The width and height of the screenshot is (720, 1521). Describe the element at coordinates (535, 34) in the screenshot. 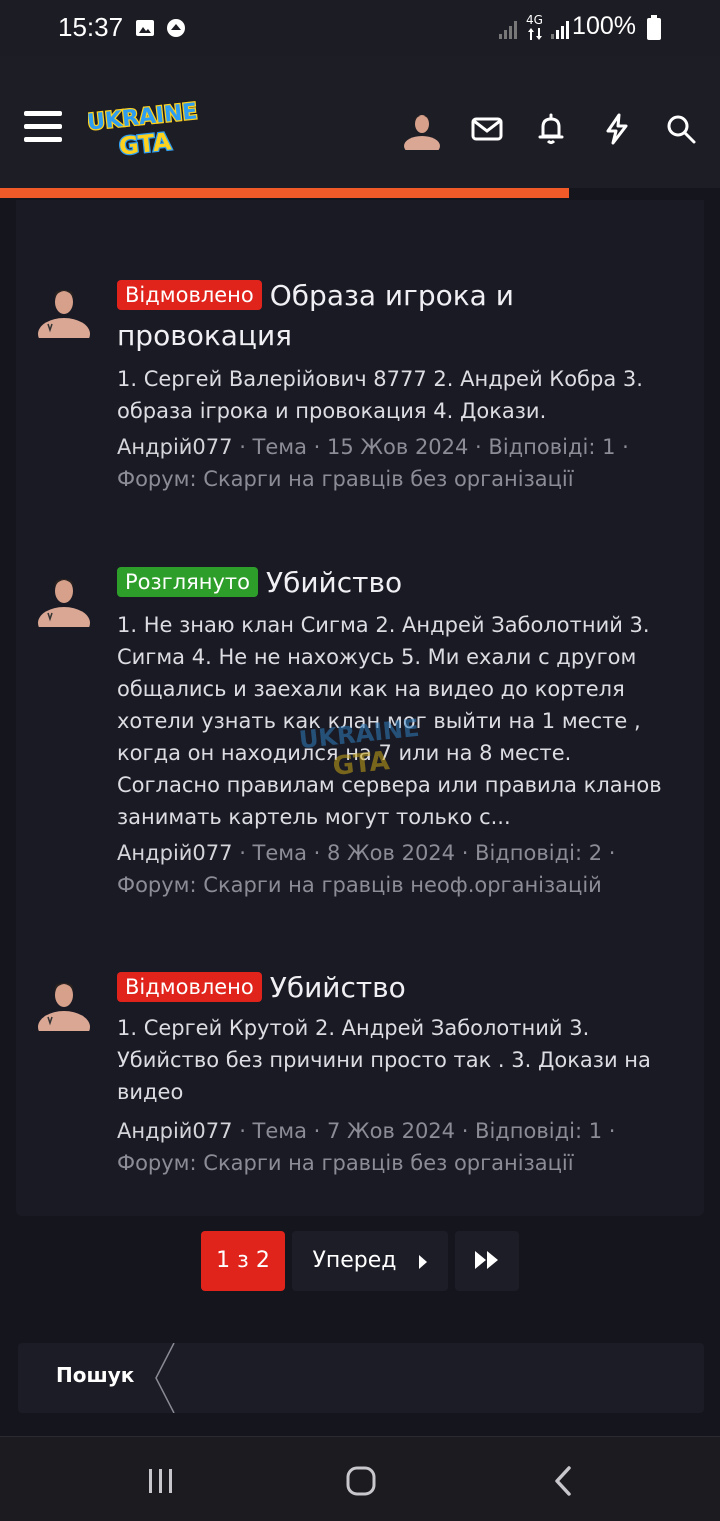

I see `data-arrows-icon` at that location.